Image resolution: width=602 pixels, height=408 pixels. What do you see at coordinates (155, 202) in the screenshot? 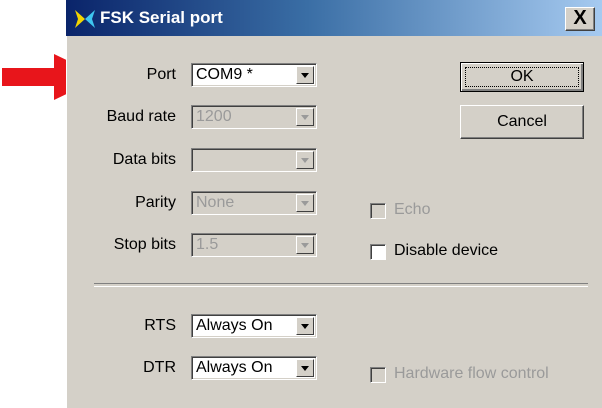
I see `parity-label: Parity` at bounding box center [155, 202].